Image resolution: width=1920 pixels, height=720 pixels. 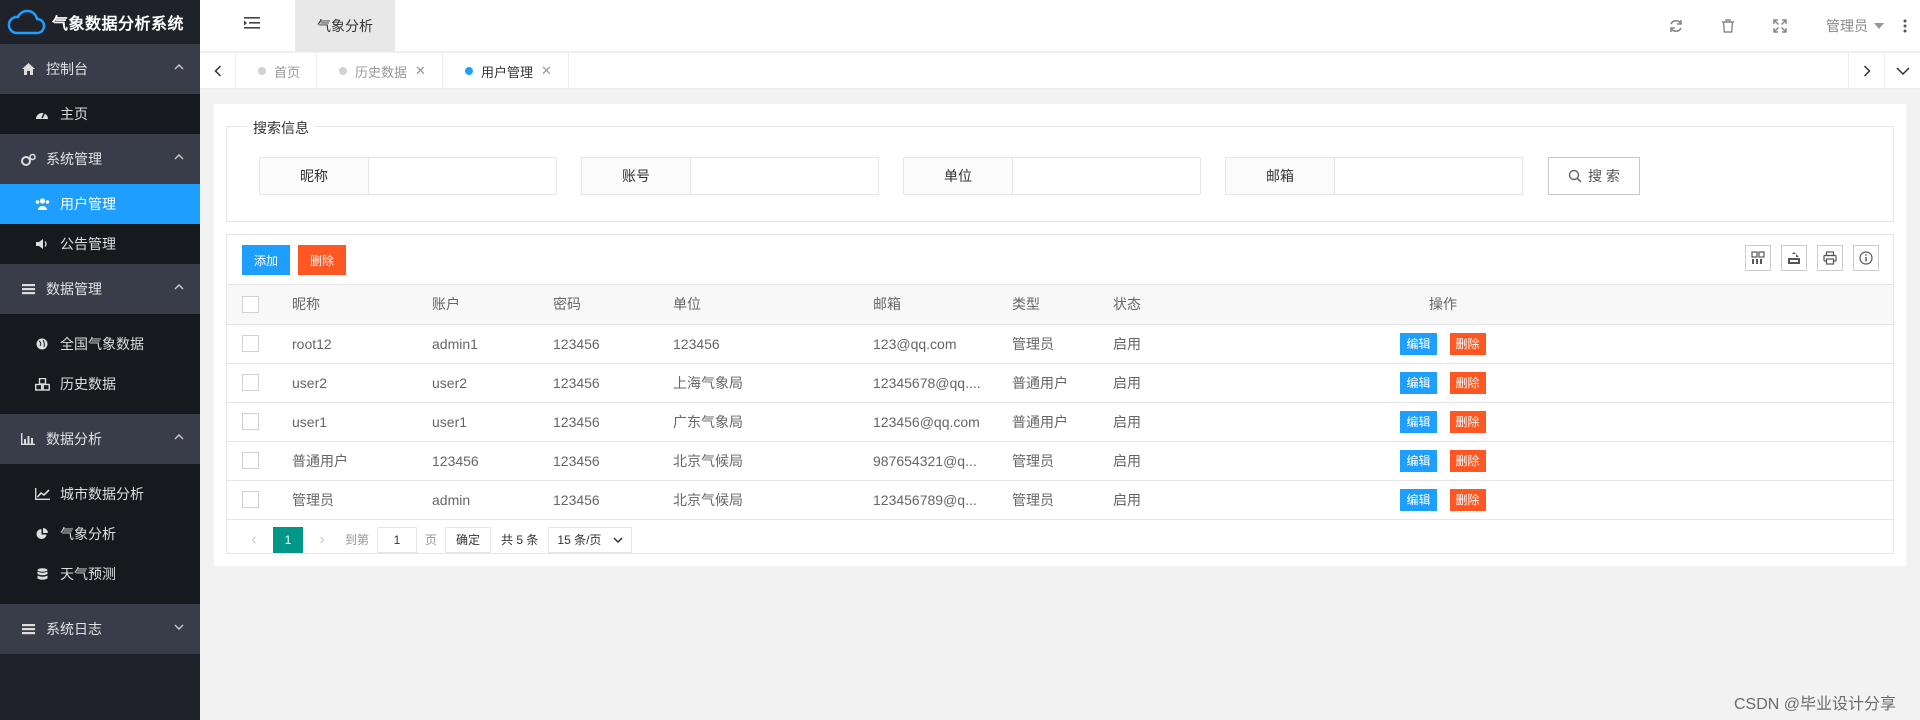 What do you see at coordinates (250, 305) in the screenshot?
I see `select-all-checkbox` at bounding box center [250, 305].